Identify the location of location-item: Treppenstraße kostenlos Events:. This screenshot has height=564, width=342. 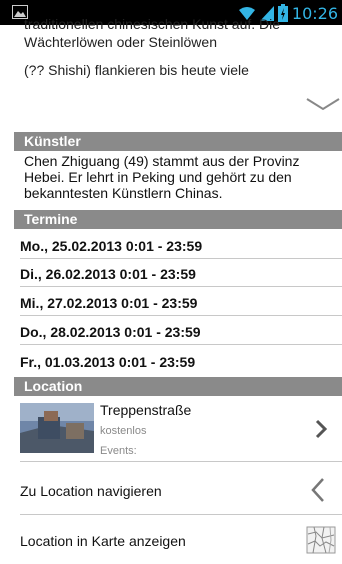
(181, 430).